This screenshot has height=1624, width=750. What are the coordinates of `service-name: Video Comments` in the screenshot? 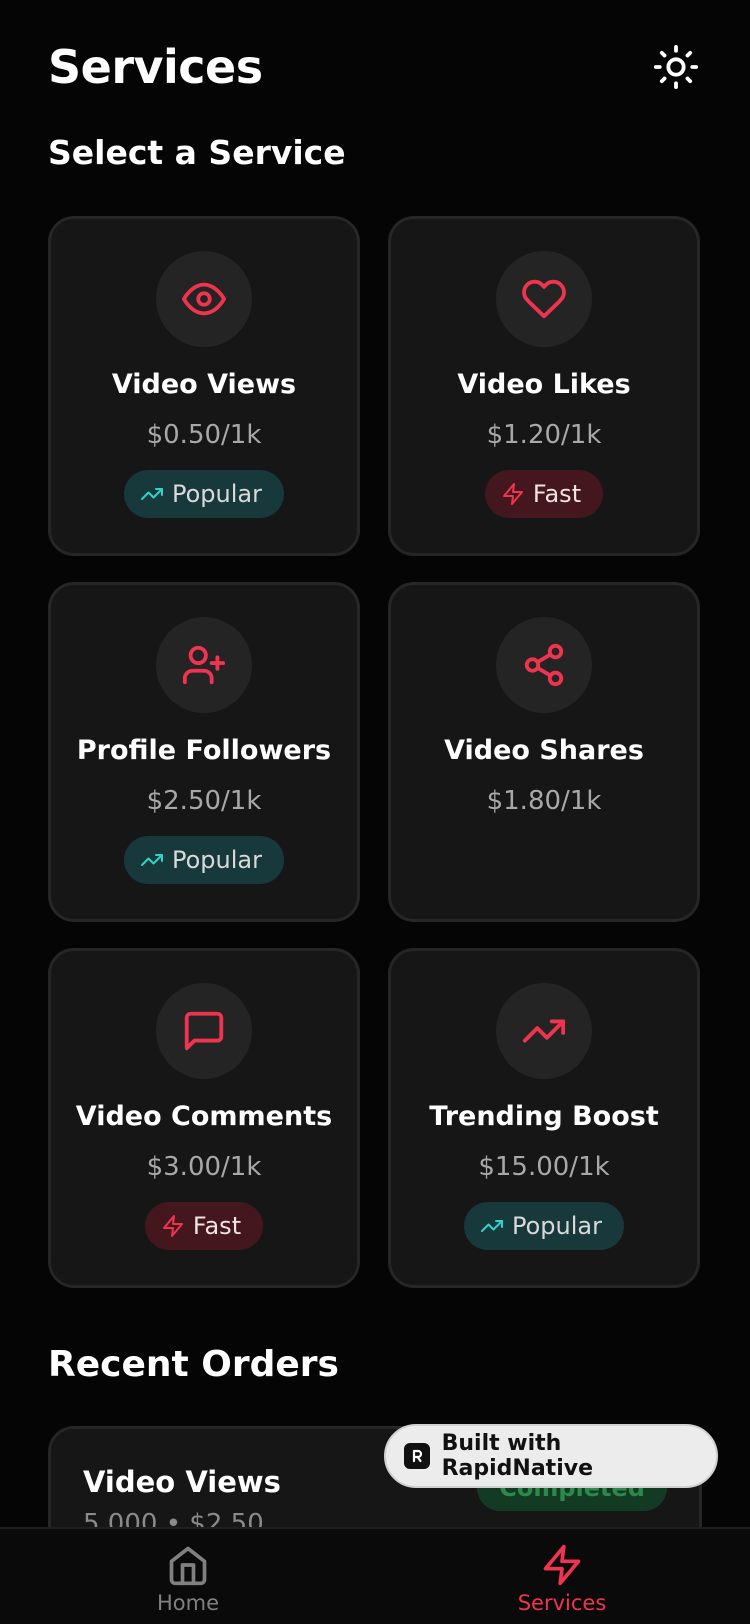 It's located at (204, 1116).